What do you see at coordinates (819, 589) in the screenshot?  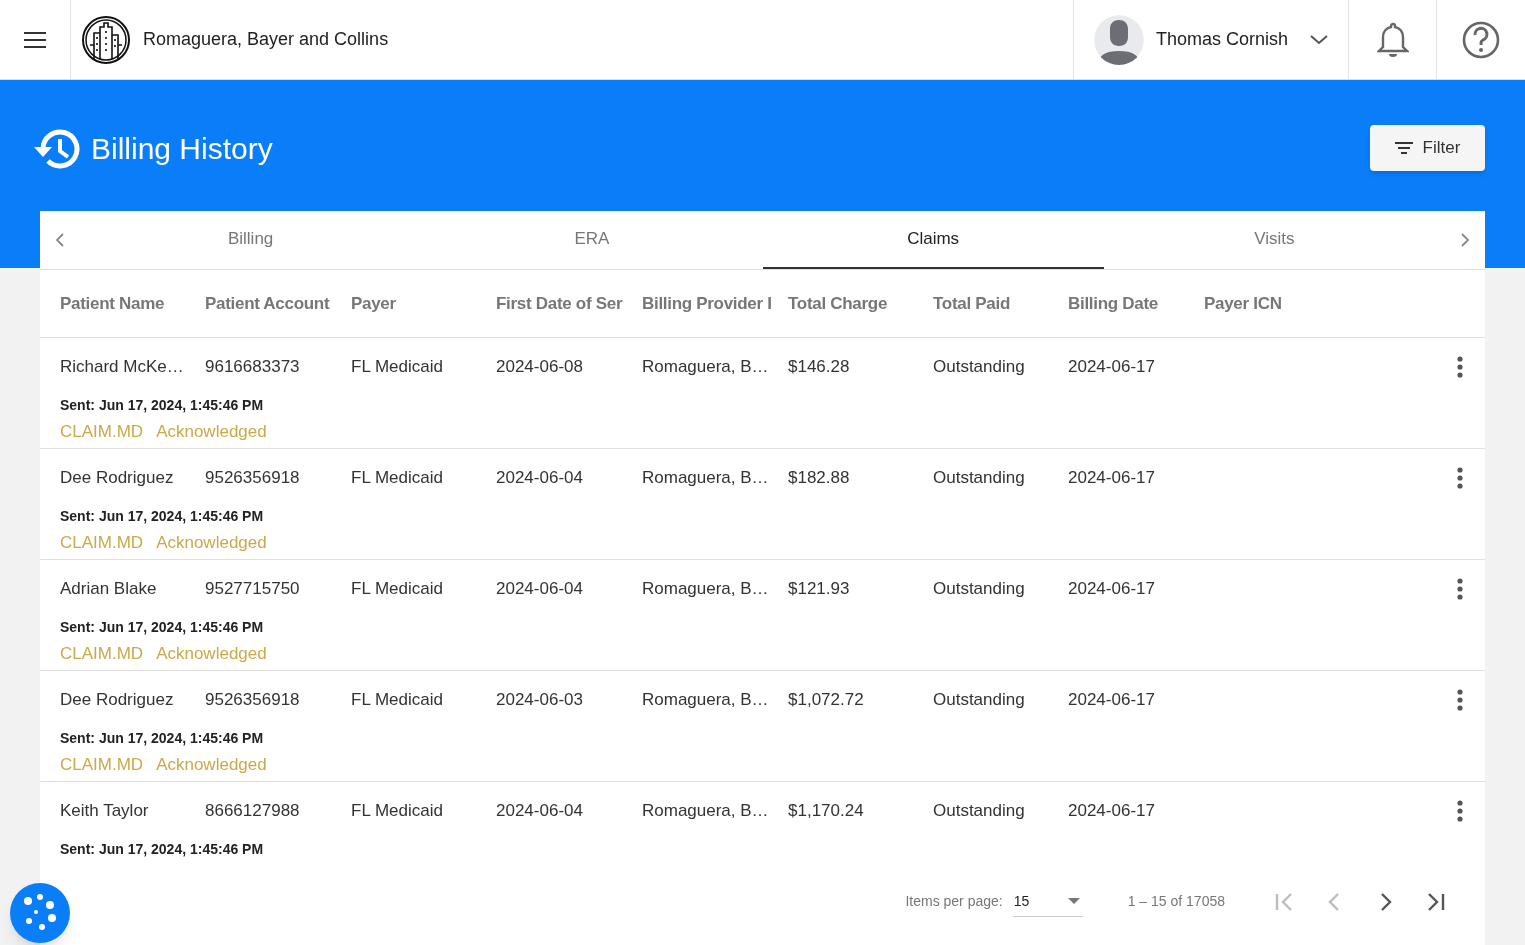 I see `table-cell: $121.93` at bounding box center [819, 589].